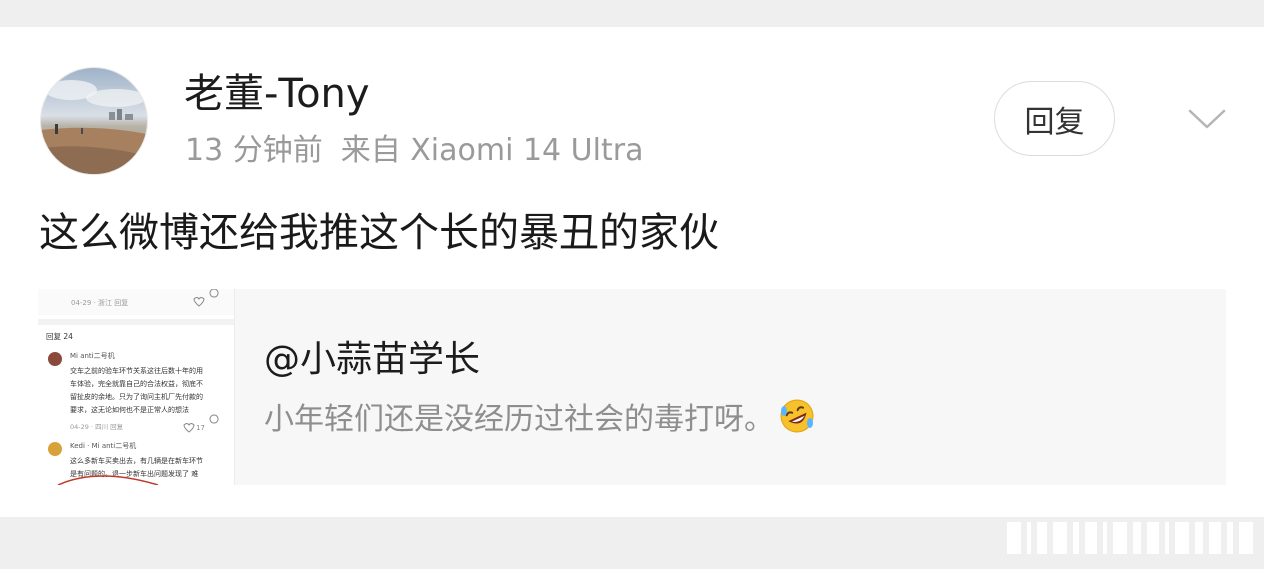 The width and height of the screenshot is (1264, 569). I want to click on thumb-comment2-name: Kedi · Mi anti二号机, so click(103, 445).